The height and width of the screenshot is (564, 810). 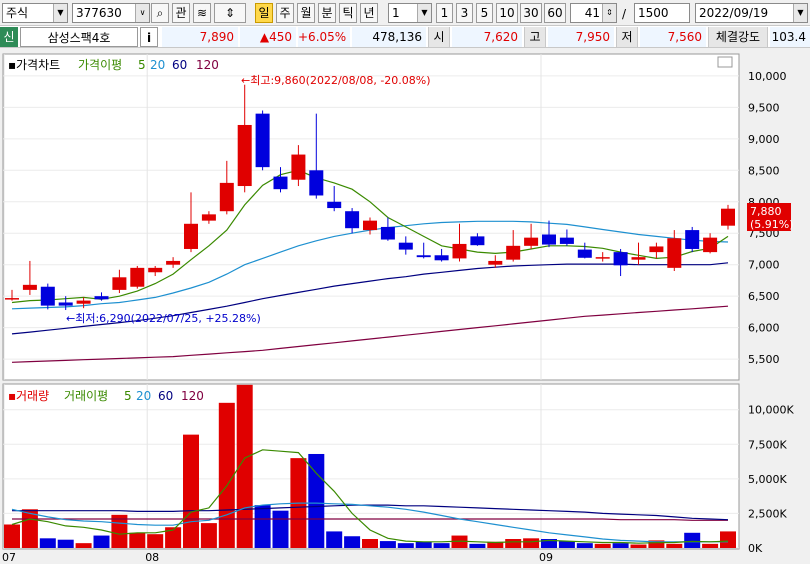 I want to click on stock-name: 삼성스팩4호, so click(x=79, y=37).